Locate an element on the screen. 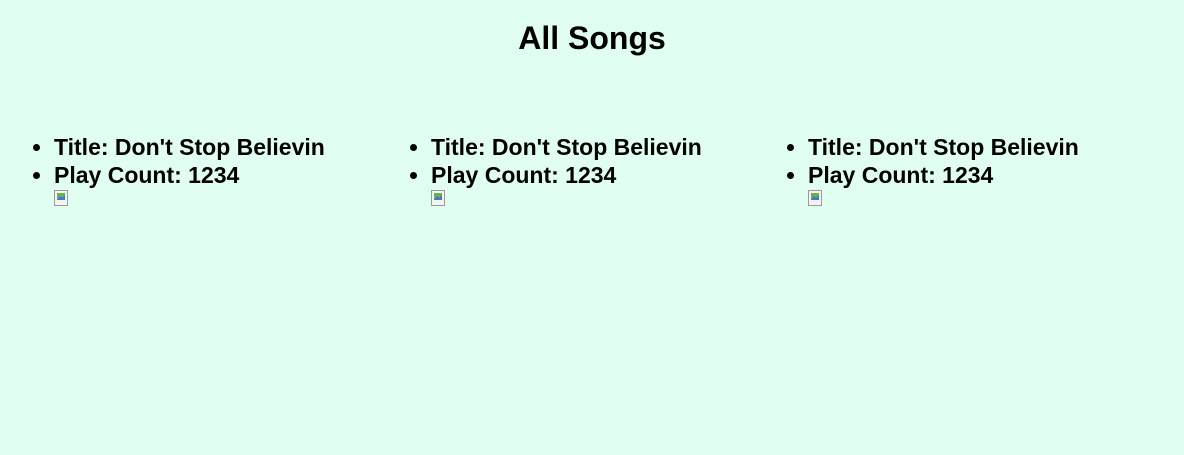 The height and width of the screenshot is (455, 1184). page-title: All Songs is located at coordinates (592, 38).